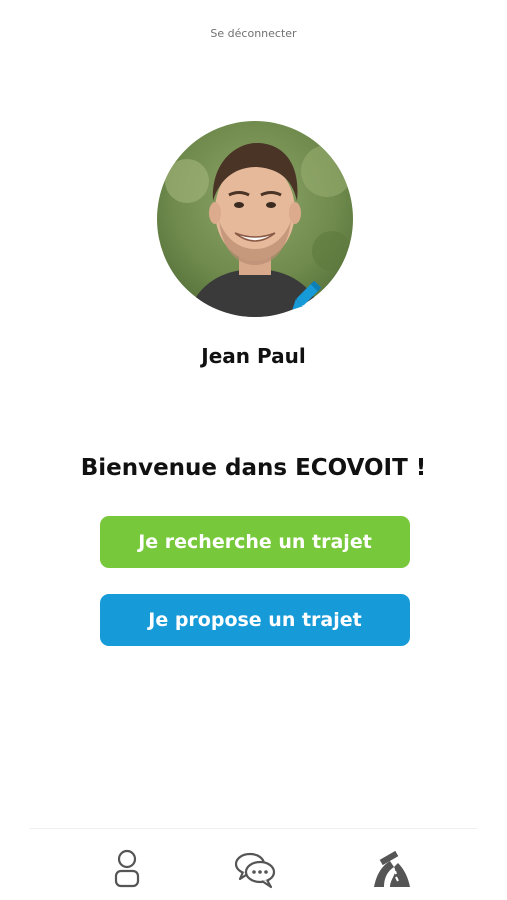 The image size is (507, 900). What do you see at coordinates (305, 297) in the screenshot?
I see `edit-pencil-icon` at bounding box center [305, 297].